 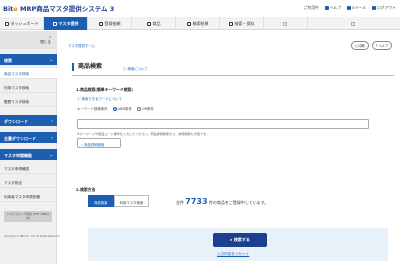 I want to click on title-divider, so click(x=233, y=75).